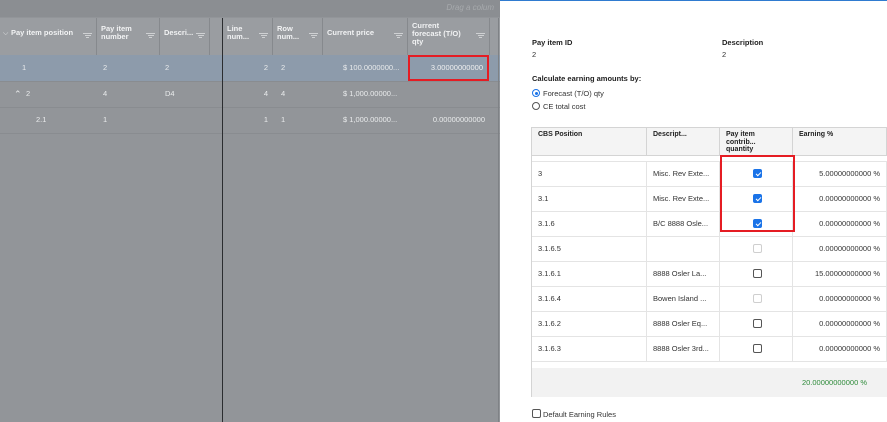  I want to click on earning-total: 20.00000000000 %, so click(834, 382).